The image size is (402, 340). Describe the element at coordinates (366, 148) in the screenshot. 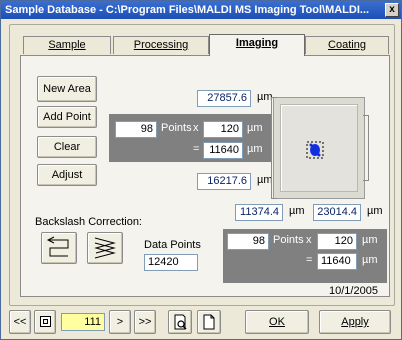

I see `right-bracket` at that location.